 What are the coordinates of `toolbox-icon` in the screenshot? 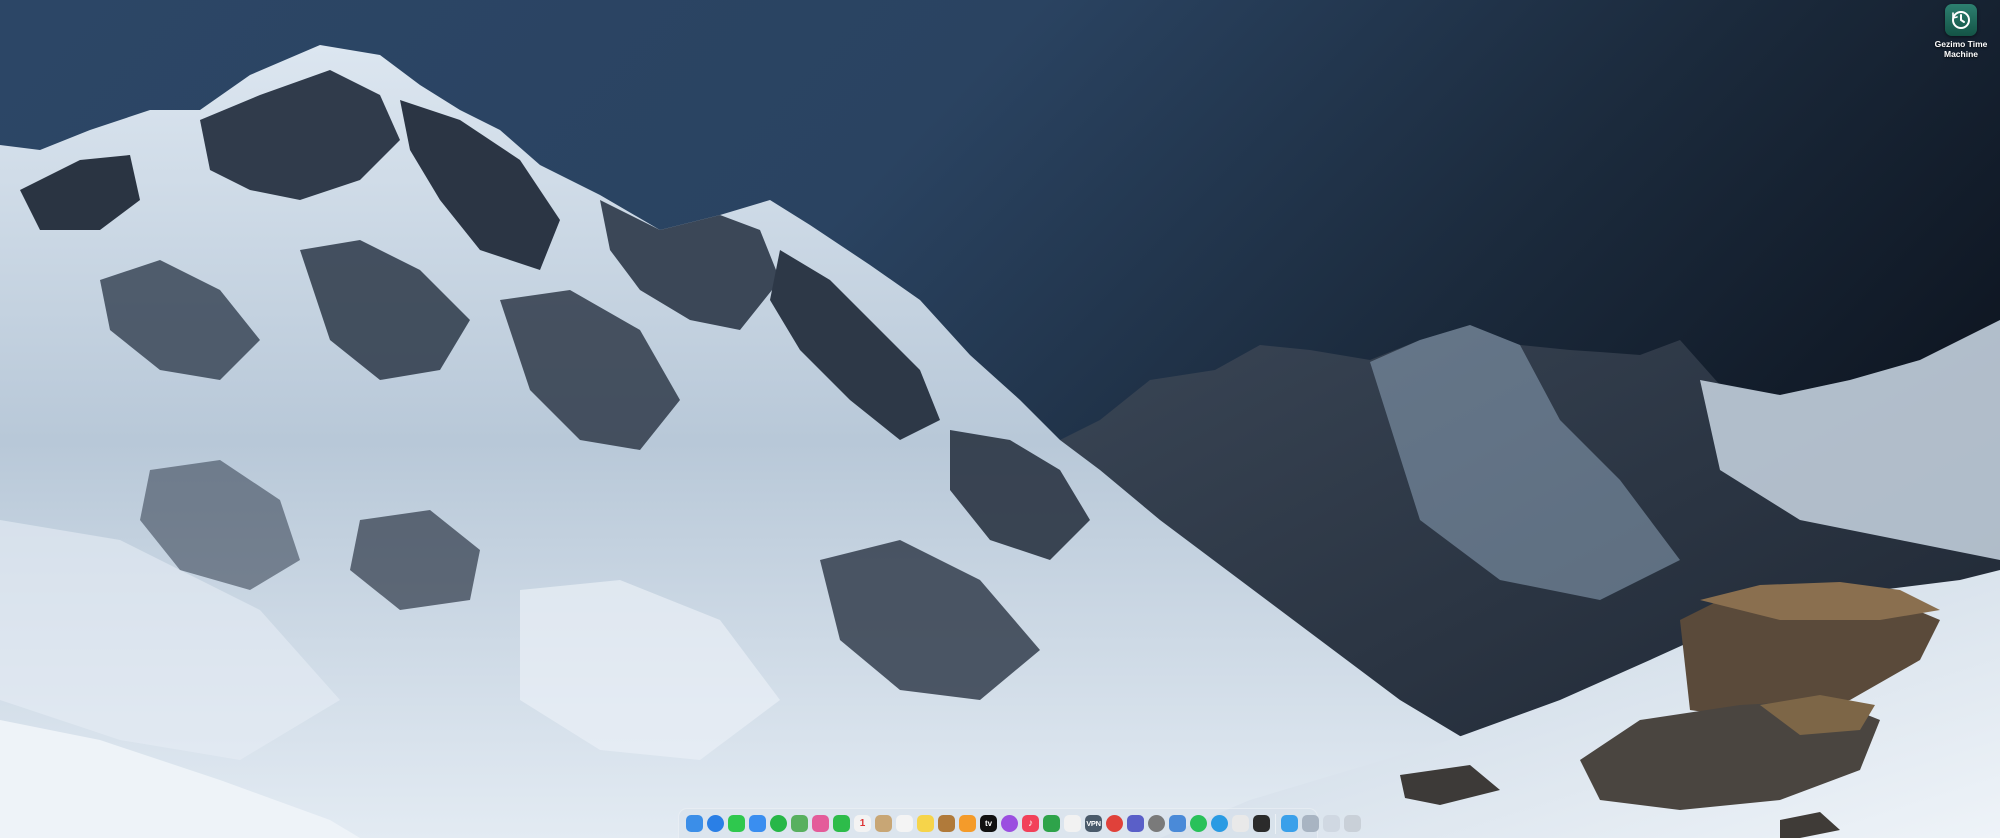 It's located at (1114, 823).